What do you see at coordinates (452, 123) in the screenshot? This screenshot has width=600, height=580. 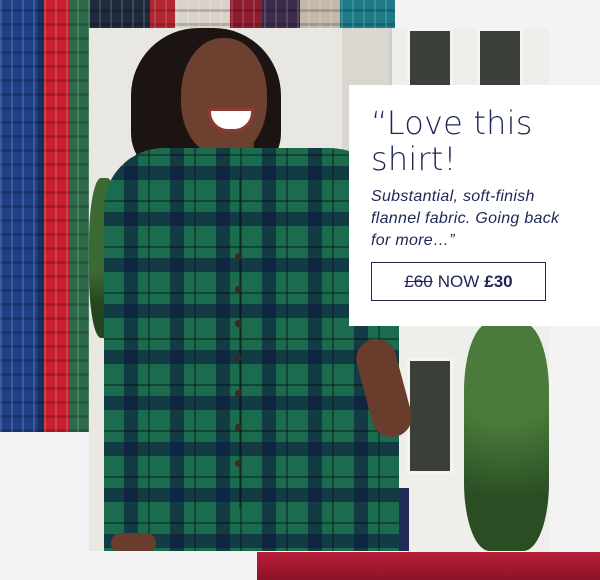 I see `headline-line-1: “Love this` at bounding box center [452, 123].